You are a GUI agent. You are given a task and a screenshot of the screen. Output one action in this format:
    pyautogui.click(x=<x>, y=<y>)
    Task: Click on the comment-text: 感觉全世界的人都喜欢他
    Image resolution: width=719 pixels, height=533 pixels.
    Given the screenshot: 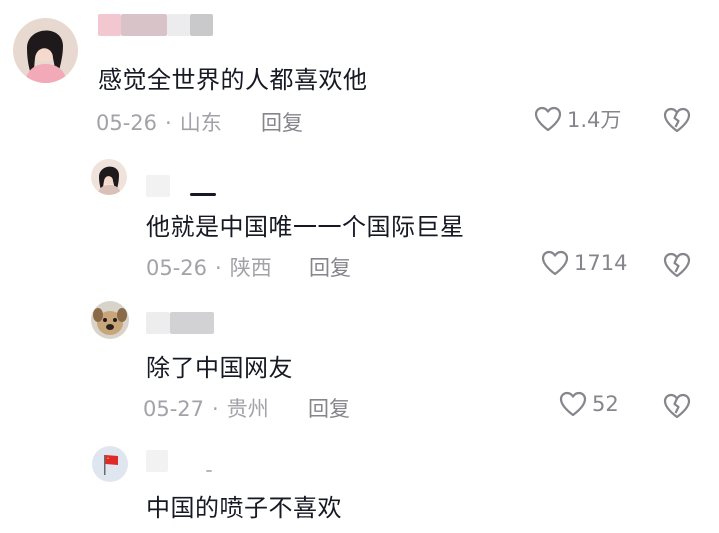 What is the action you would take?
    pyautogui.click(x=233, y=80)
    